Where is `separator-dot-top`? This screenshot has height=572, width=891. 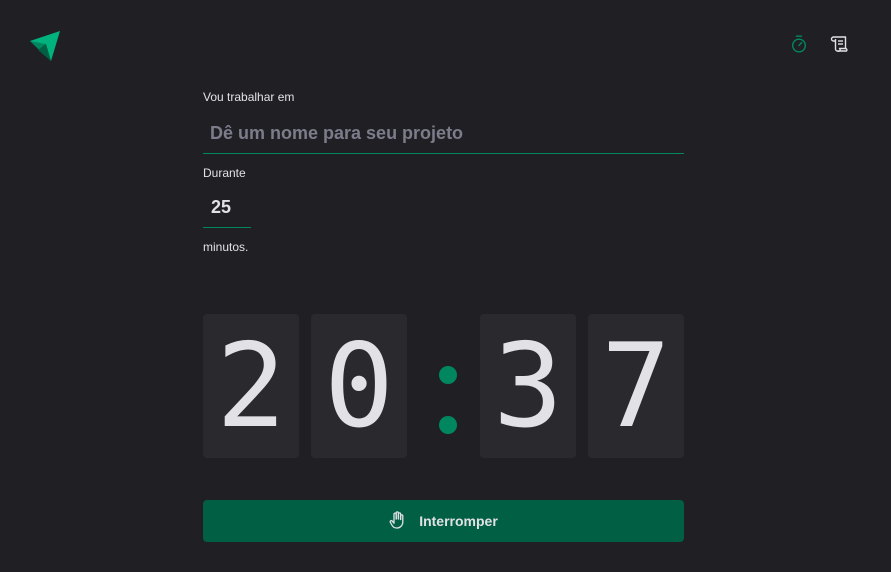
separator-dot-top is located at coordinates (448, 375).